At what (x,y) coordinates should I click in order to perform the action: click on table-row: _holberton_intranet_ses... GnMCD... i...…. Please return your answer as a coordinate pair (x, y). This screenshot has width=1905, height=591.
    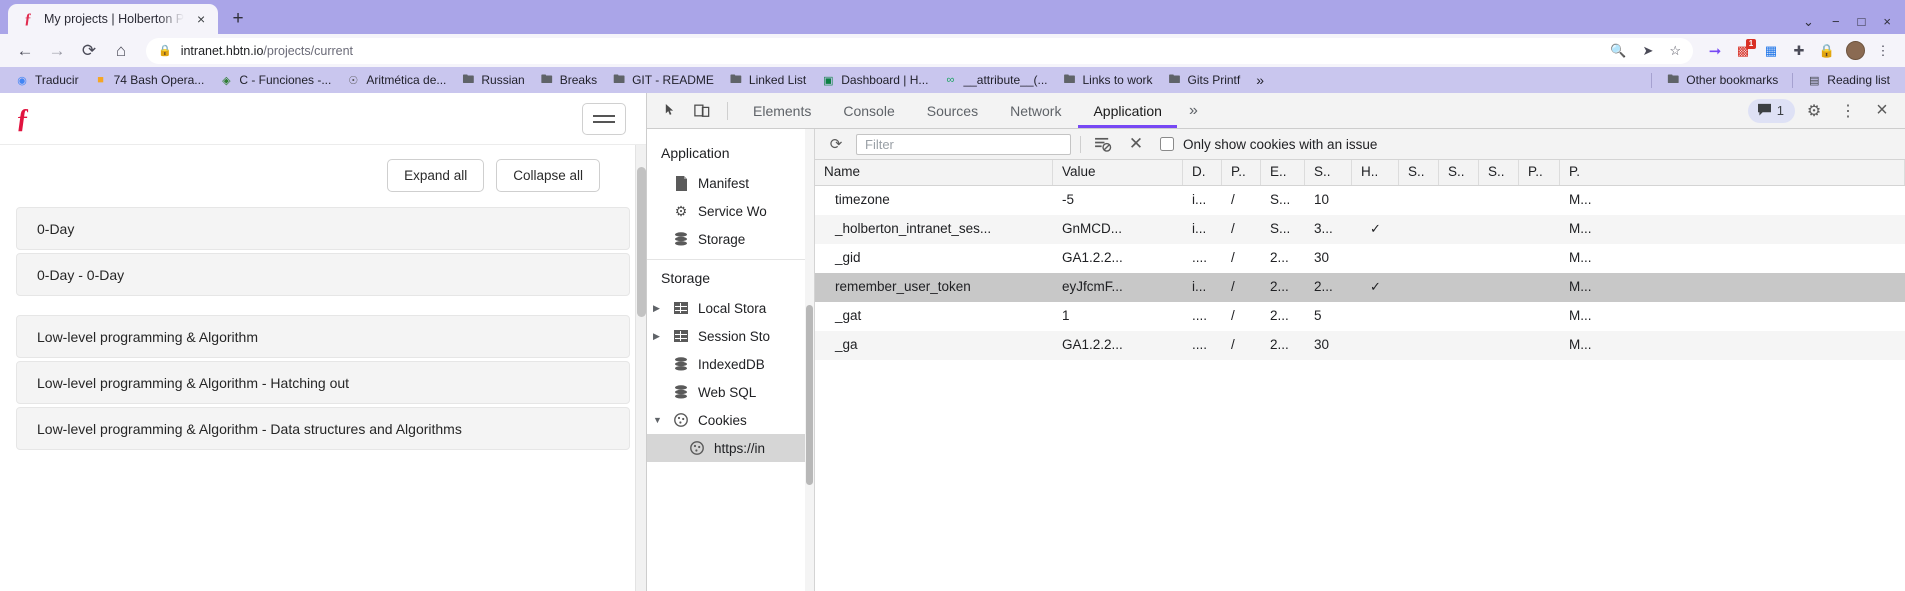
    Looking at the image, I should click on (1360, 229).